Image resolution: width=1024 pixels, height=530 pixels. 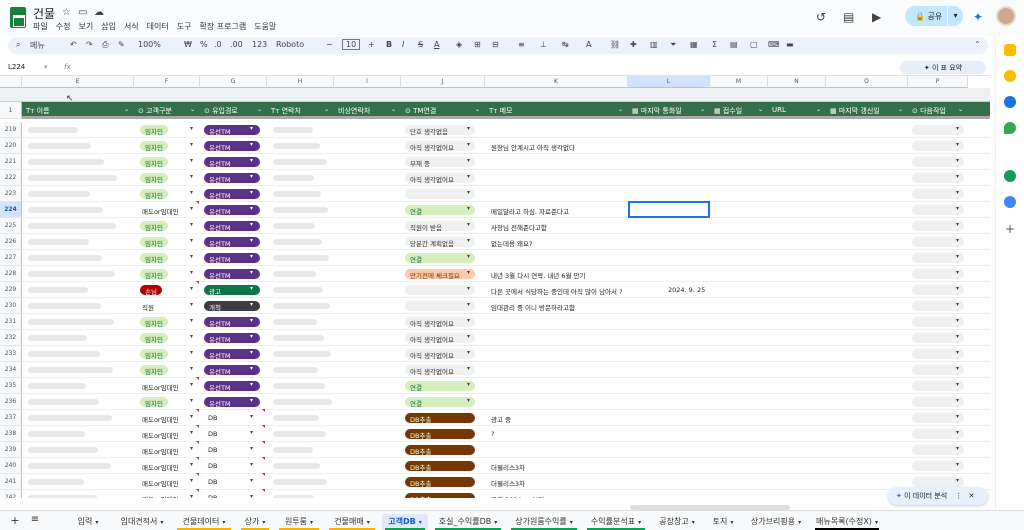 I want to click on column-header-K: K, so click(x=556, y=82).